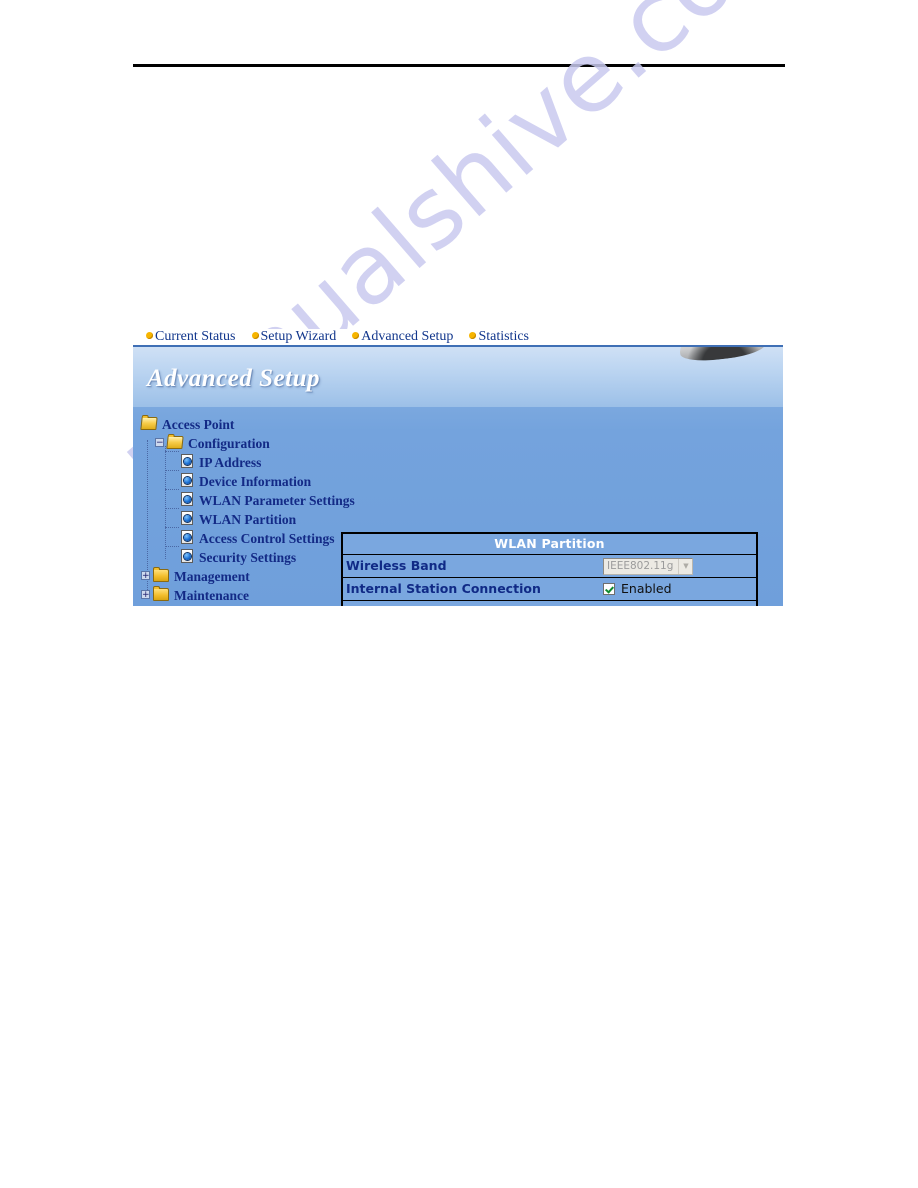  What do you see at coordinates (195, 336) in the screenshot?
I see `tab-label: Current Status` at bounding box center [195, 336].